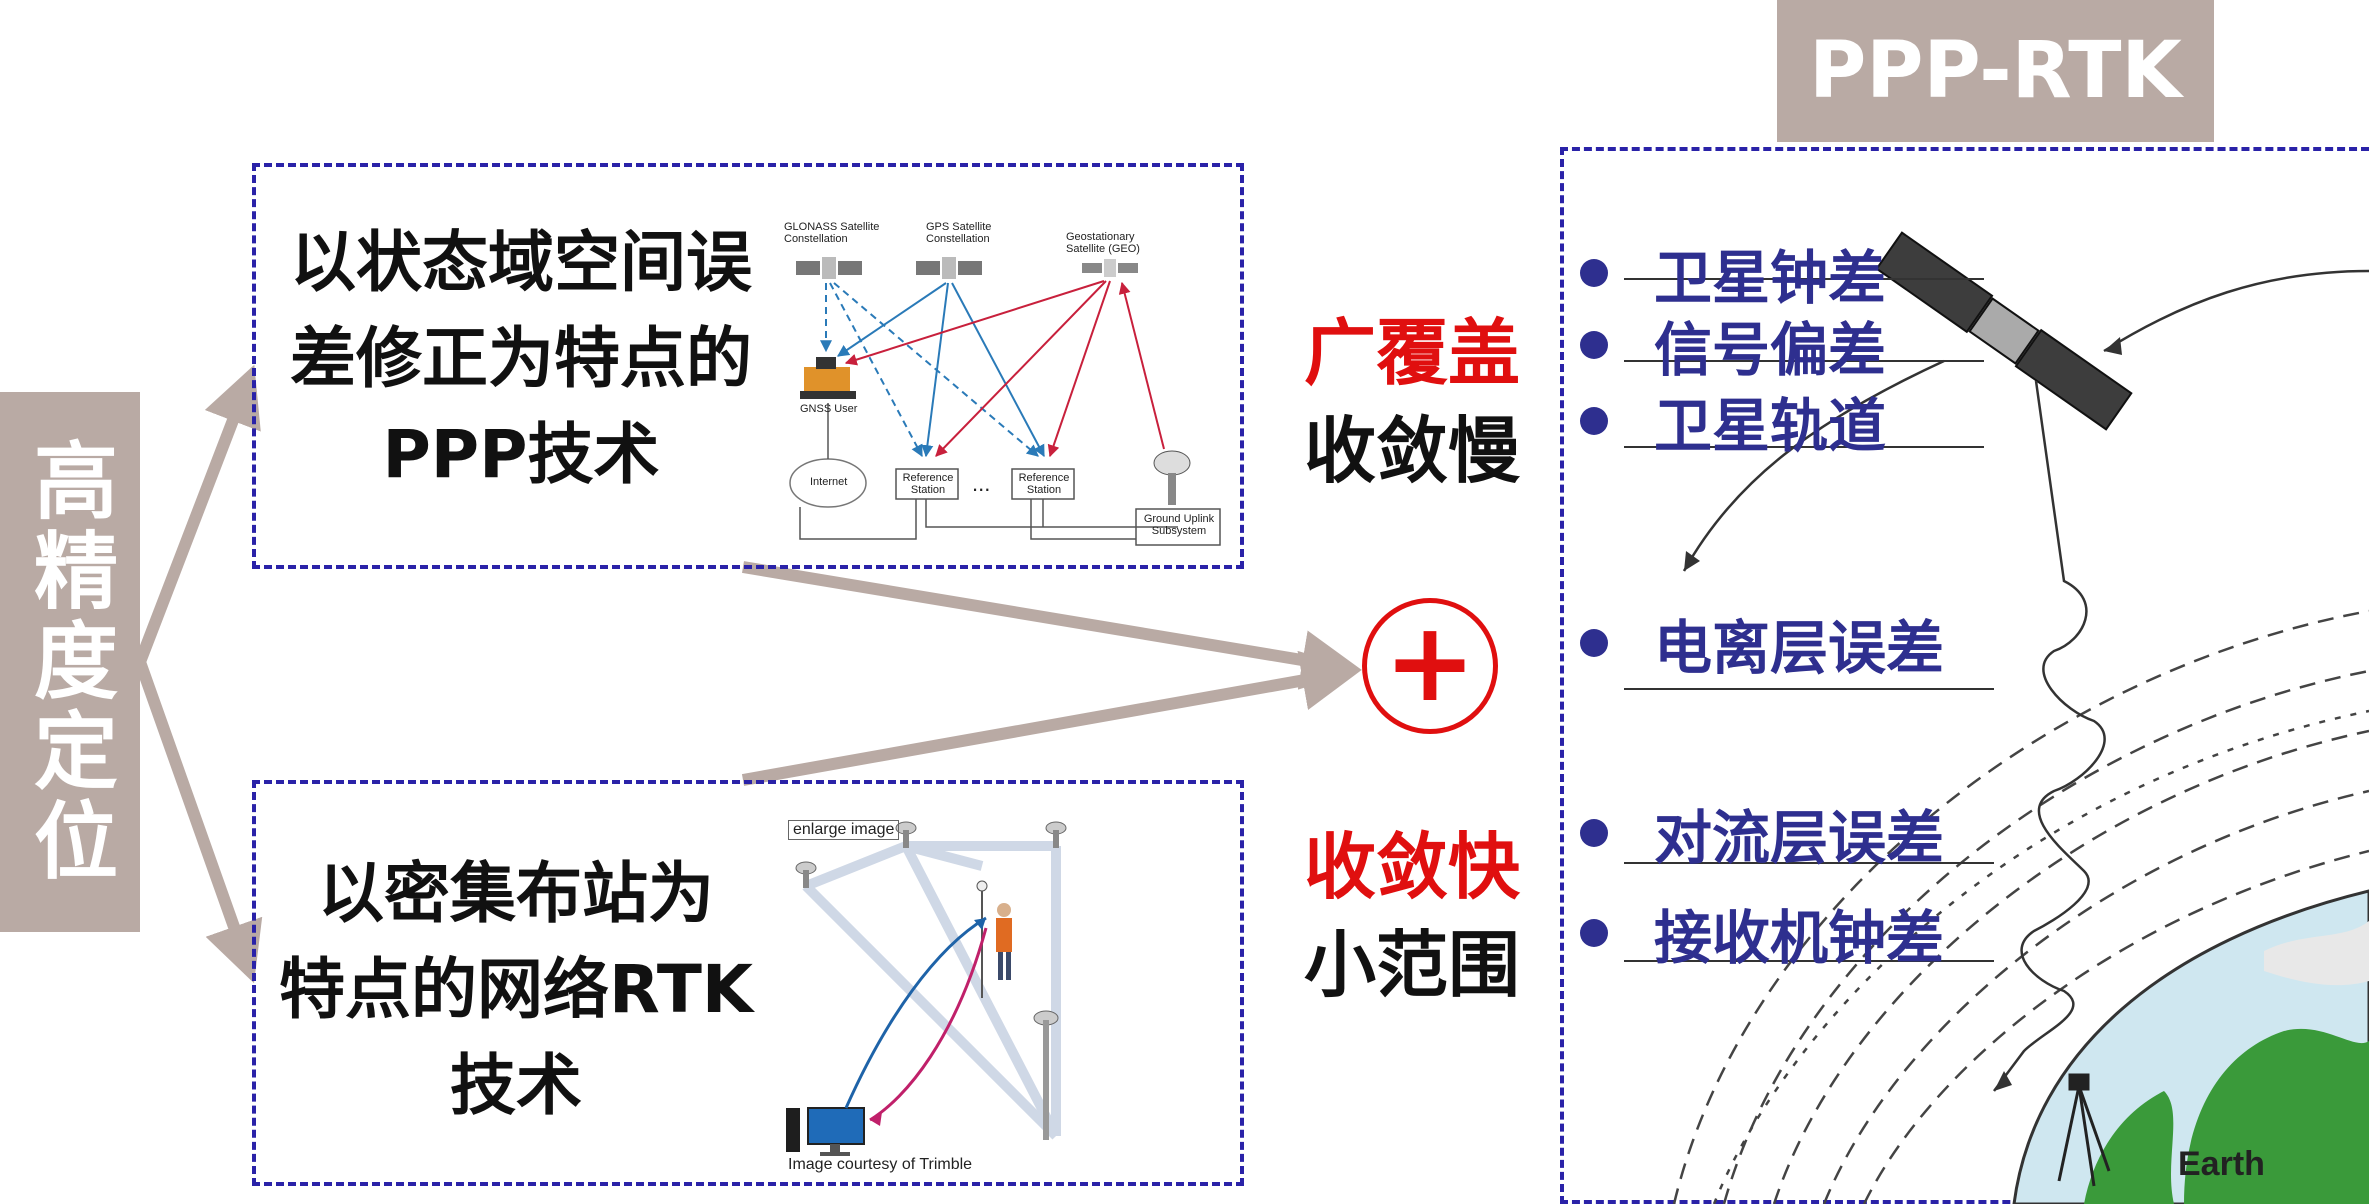 This screenshot has height=1204, width=2369. I want to click on ppp-line-3: PPP技术, so click(521, 454).